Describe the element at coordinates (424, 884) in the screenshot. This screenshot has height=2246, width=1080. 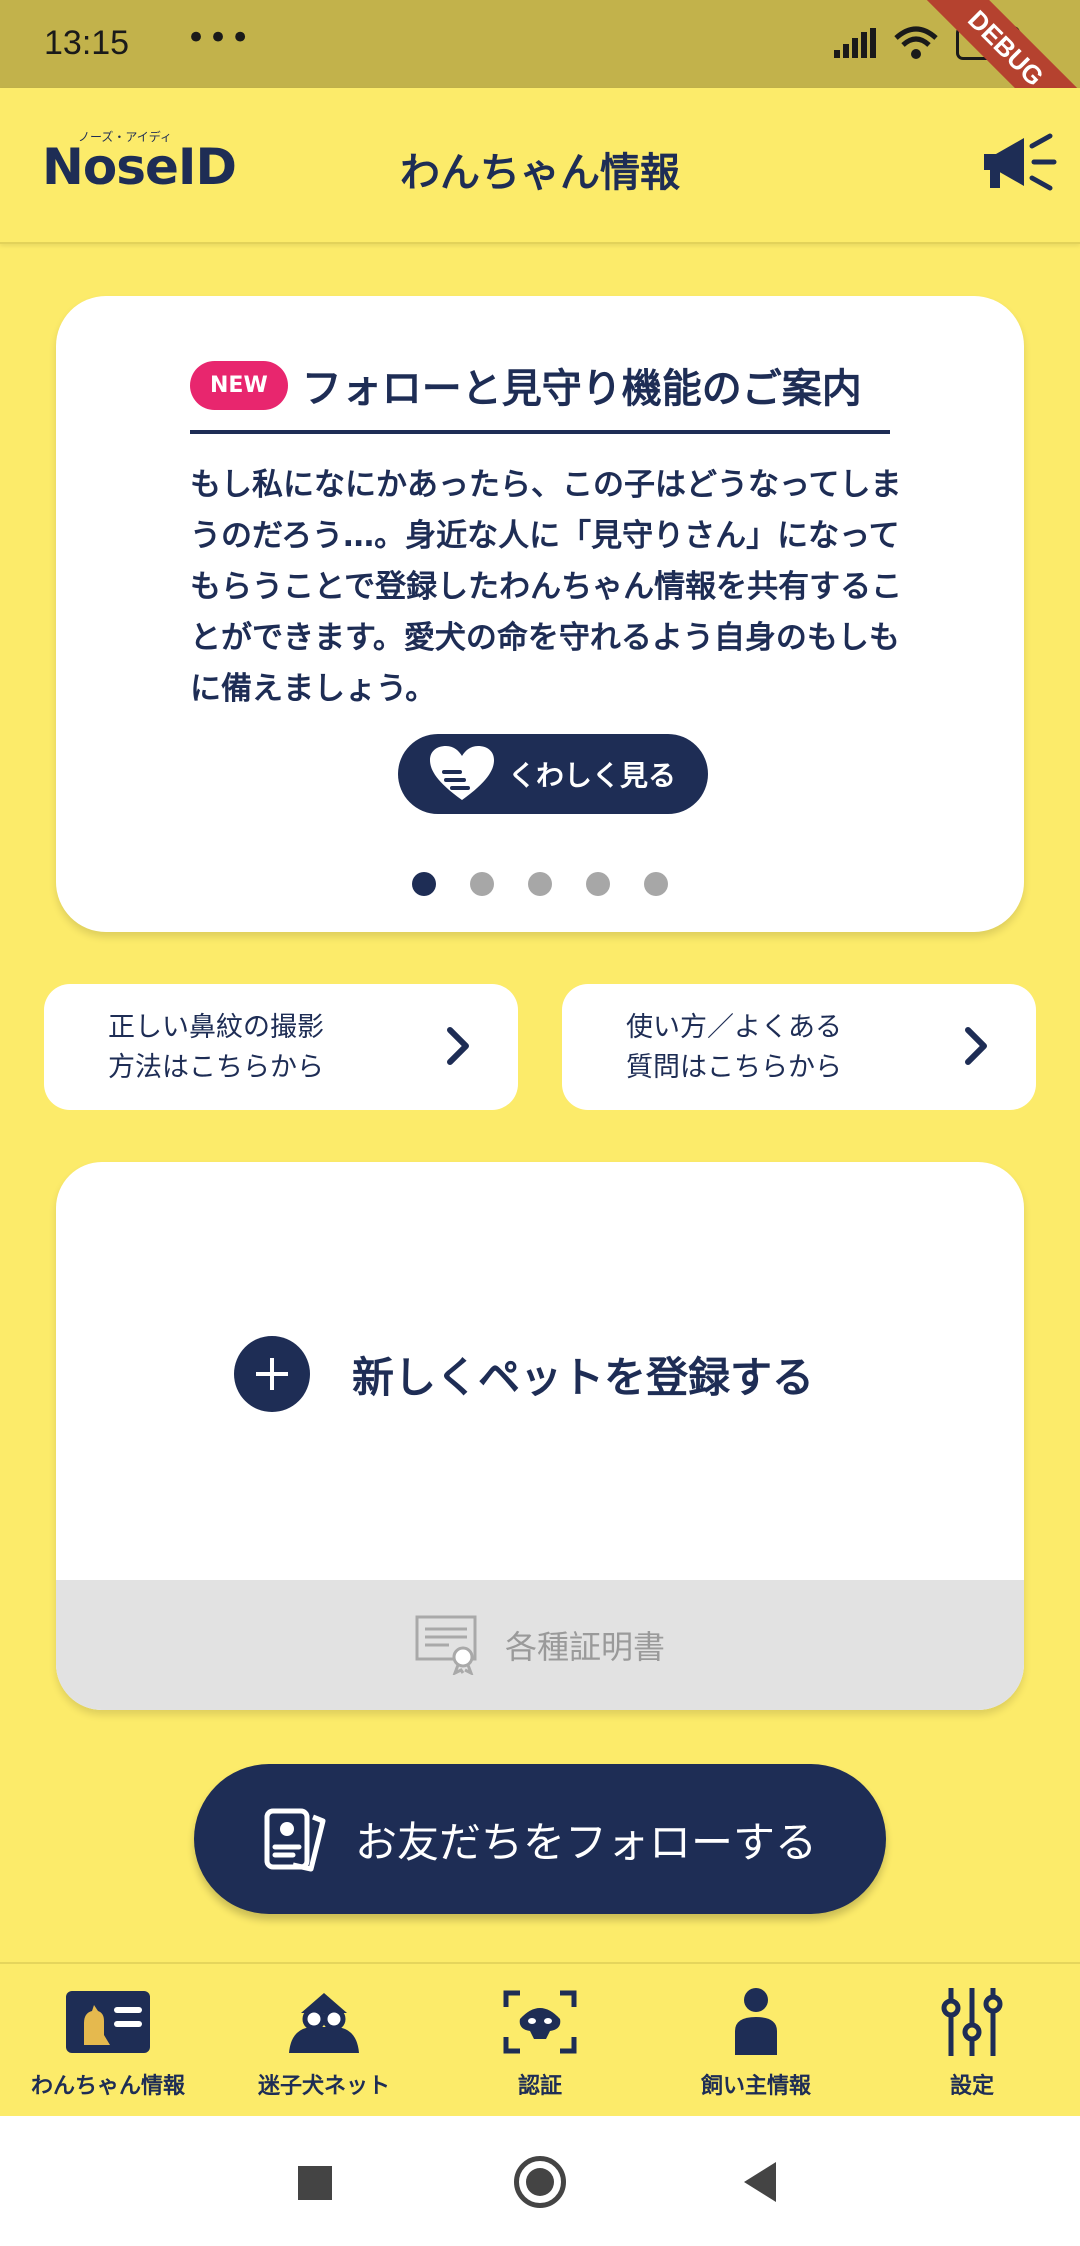
I see `pager-dot-active` at that location.